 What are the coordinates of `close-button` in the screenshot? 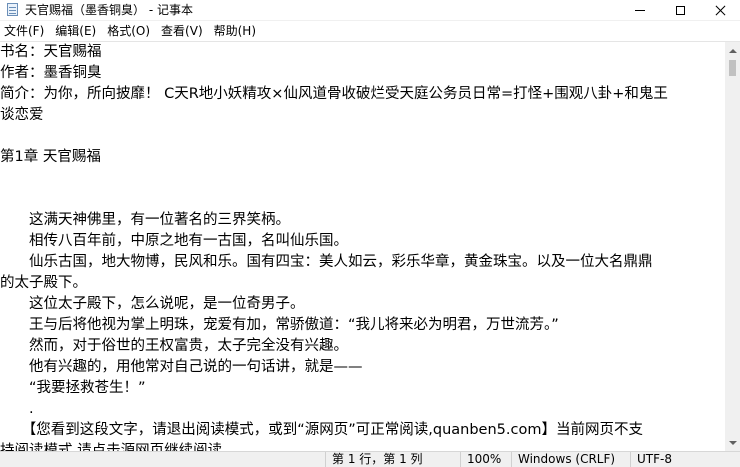 It's located at (720, 10).